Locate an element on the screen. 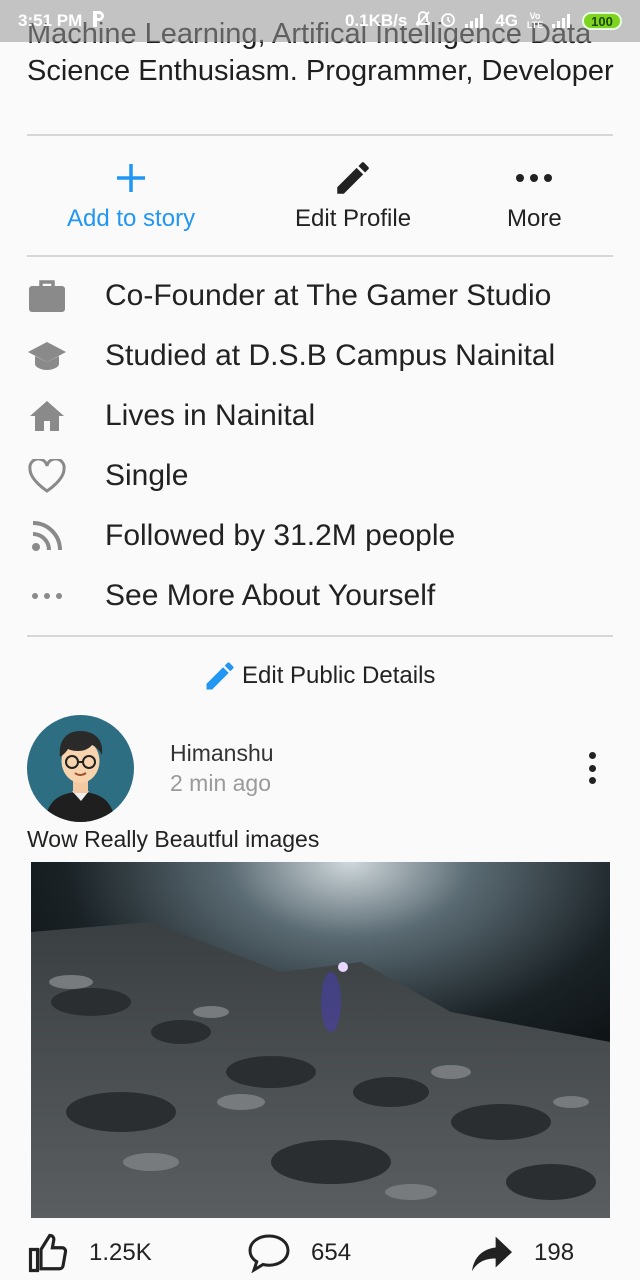  info-work: Co-Founder at The Gamer Studio is located at coordinates (289, 296).